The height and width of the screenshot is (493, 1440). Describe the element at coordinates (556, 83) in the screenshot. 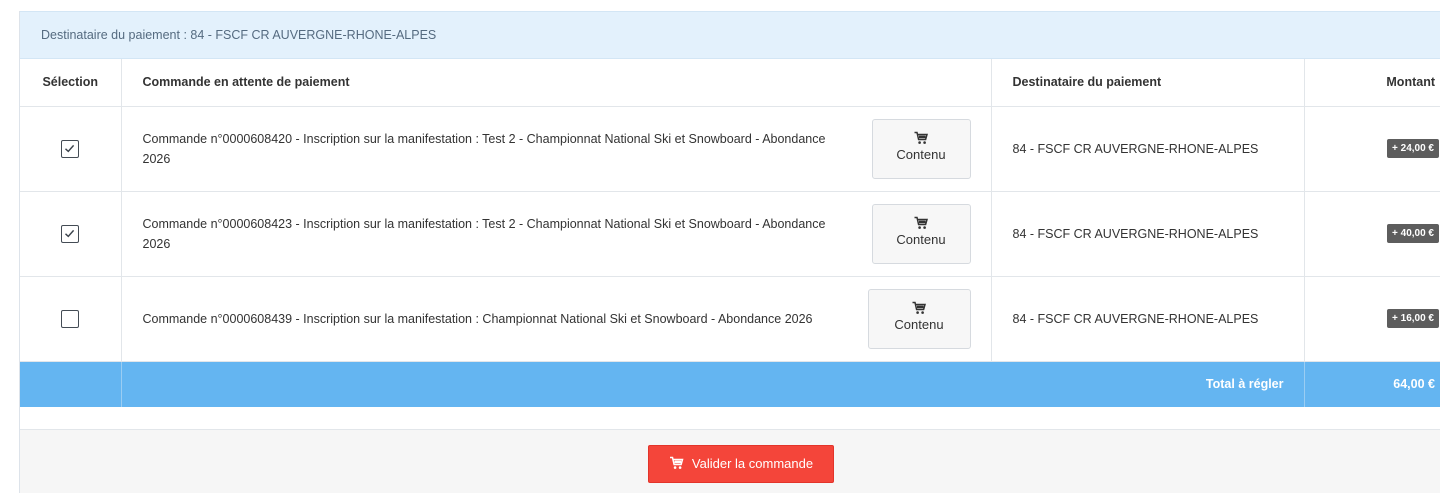

I see `header-commande: Commande en attente de paiement` at that location.